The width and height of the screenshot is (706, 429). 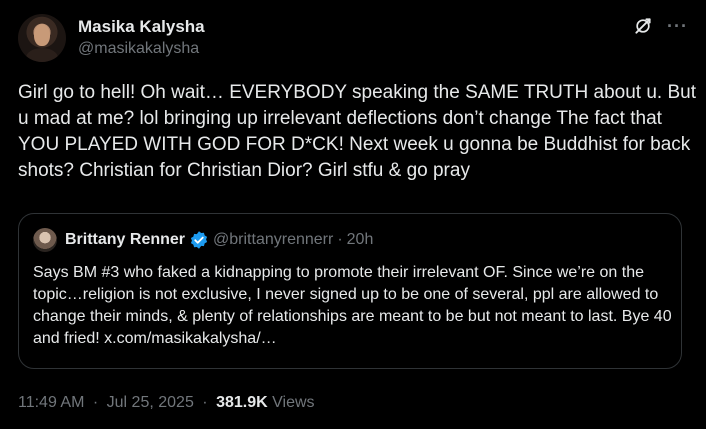 I want to click on avatar-body, so click(x=42, y=55).